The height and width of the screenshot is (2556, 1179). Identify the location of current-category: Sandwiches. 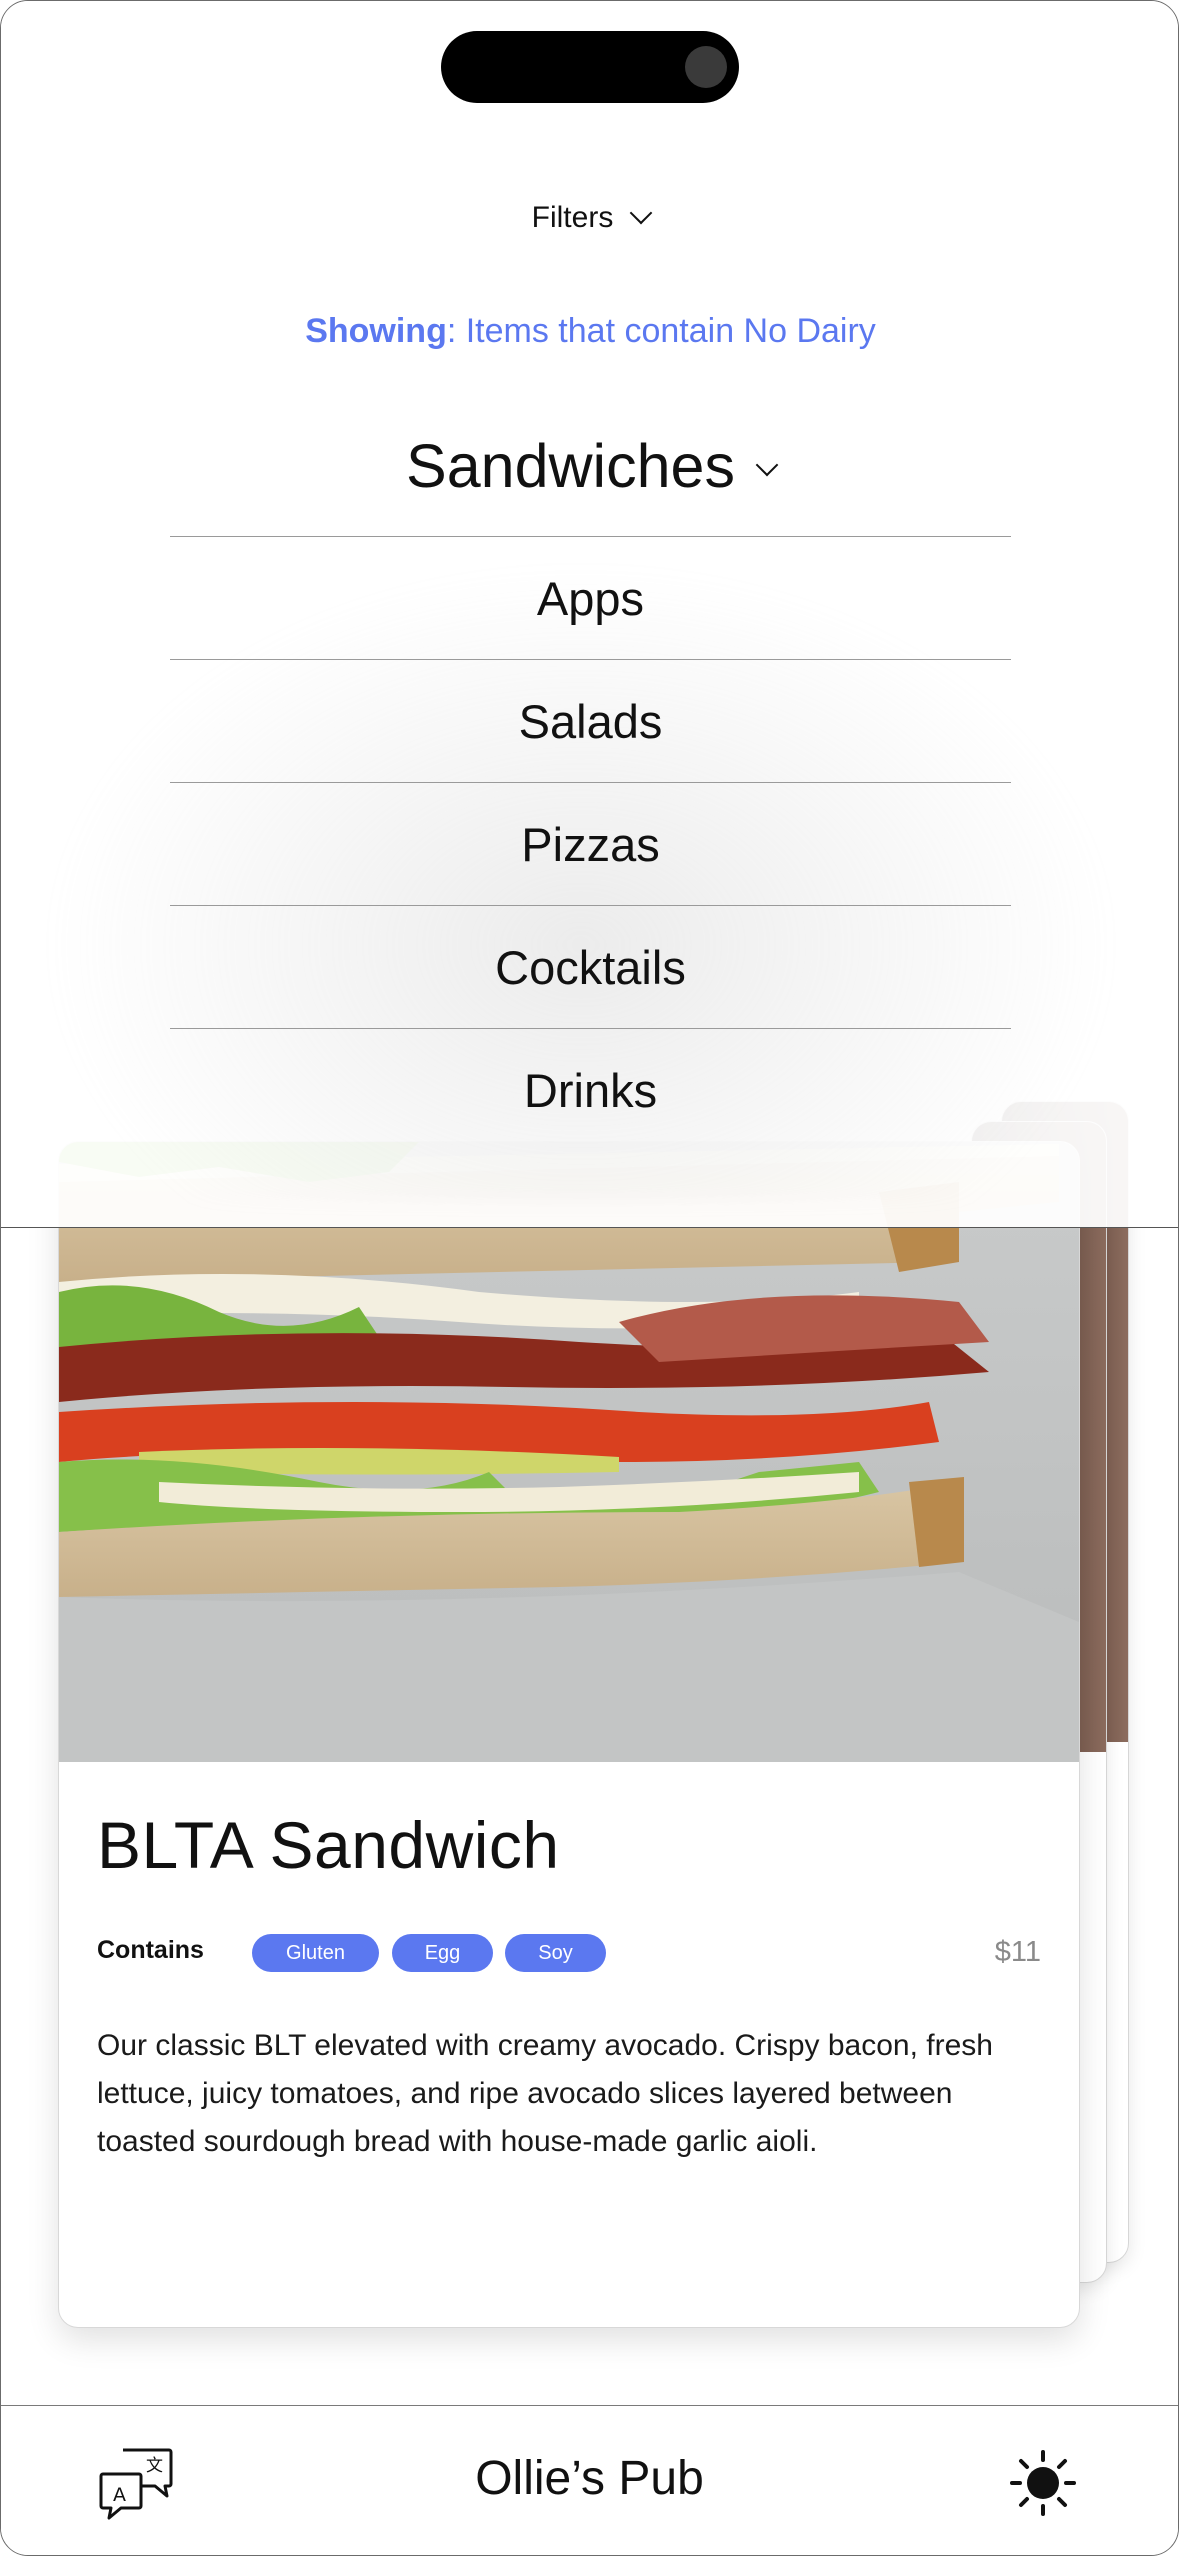
(570, 466).